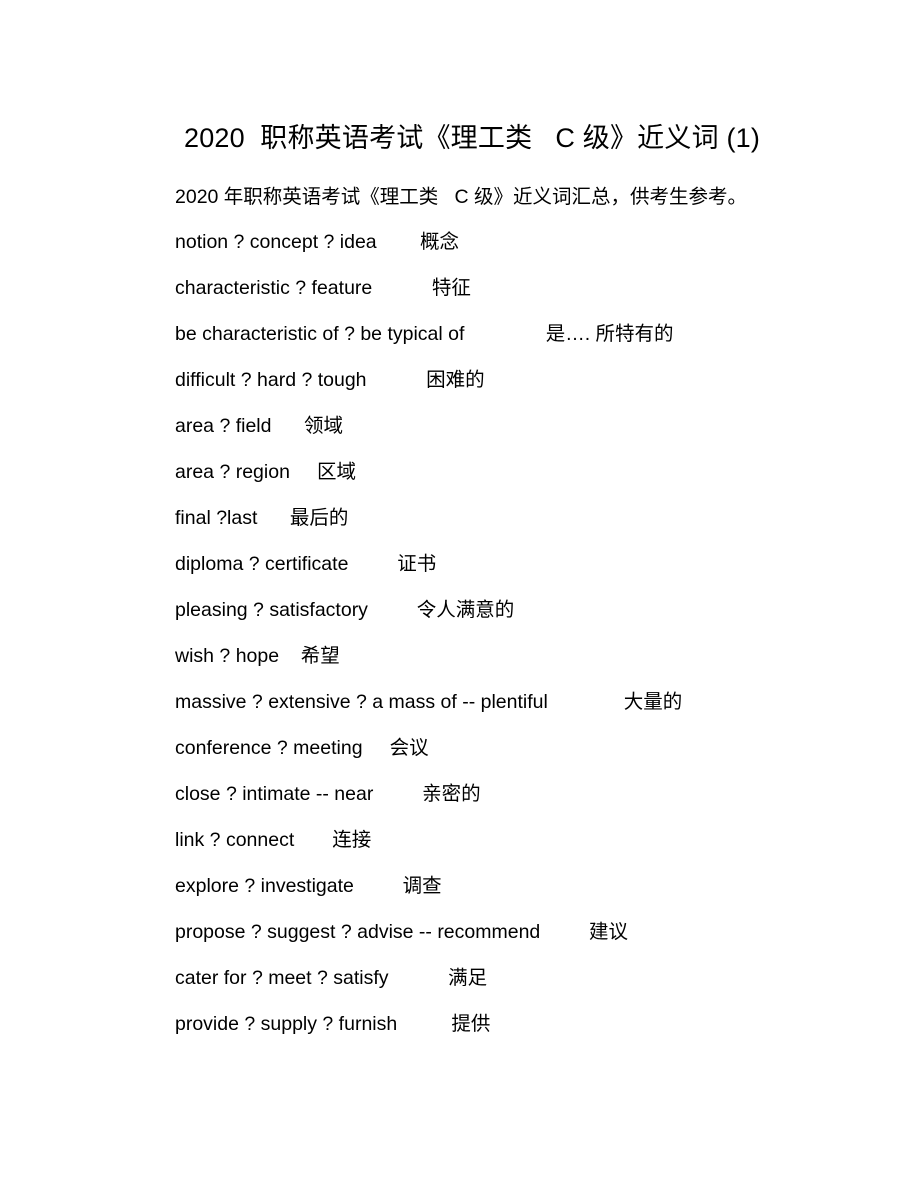 The width and height of the screenshot is (920, 1192). Describe the element at coordinates (540, 249) in the screenshot. I see `synonym-entry-row: notion ? concept ? idea 概念` at that location.